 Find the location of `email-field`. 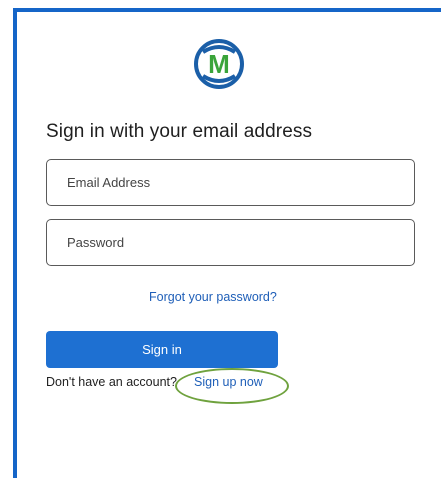

email-field is located at coordinates (230, 182).